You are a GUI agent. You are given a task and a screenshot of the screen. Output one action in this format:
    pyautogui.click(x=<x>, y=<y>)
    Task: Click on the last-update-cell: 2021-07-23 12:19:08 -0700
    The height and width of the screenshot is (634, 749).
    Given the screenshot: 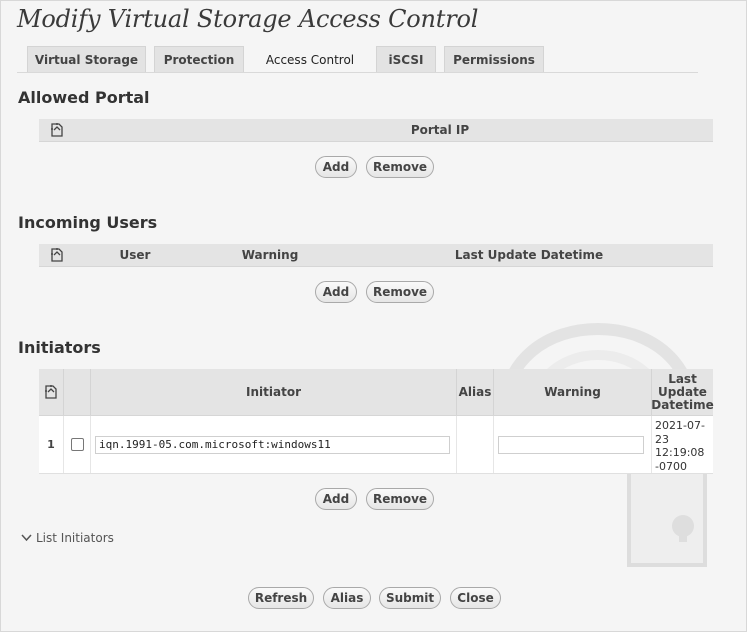 What is the action you would take?
    pyautogui.click(x=682, y=444)
    